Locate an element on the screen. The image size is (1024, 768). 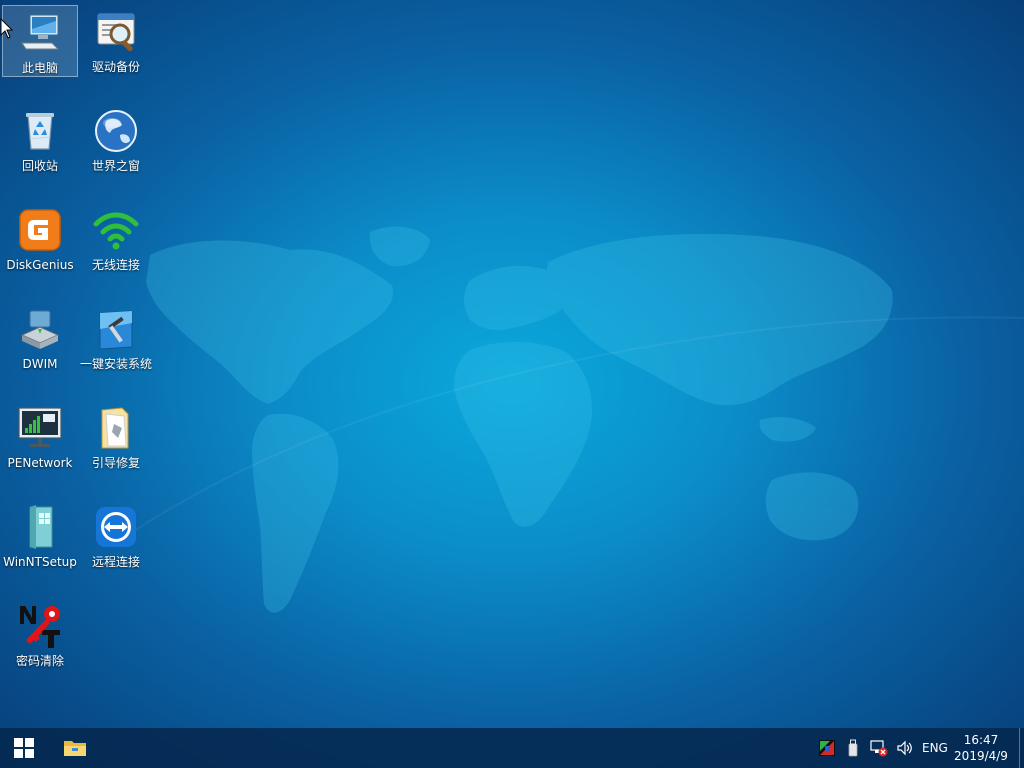
desktop-icon-boot-repair: 引导修复 is located at coordinates (116, 437).